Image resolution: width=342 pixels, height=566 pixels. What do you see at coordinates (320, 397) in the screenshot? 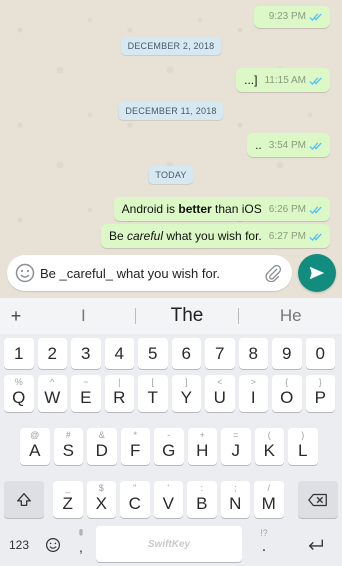
I see `key-label: P` at bounding box center [320, 397].